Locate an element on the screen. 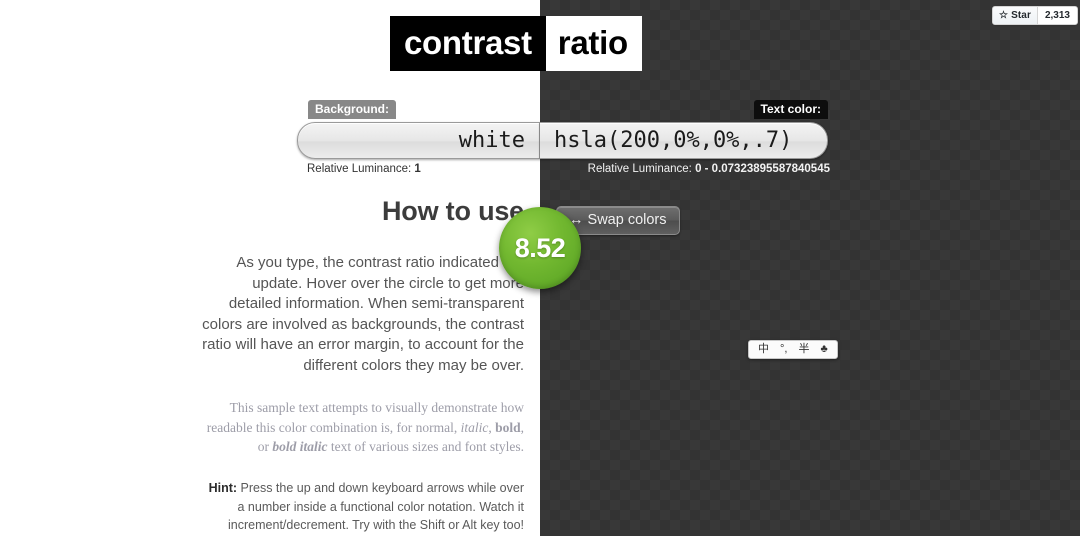 This screenshot has width=1080, height=536. ime-language-mode: 中 is located at coordinates (763, 349).